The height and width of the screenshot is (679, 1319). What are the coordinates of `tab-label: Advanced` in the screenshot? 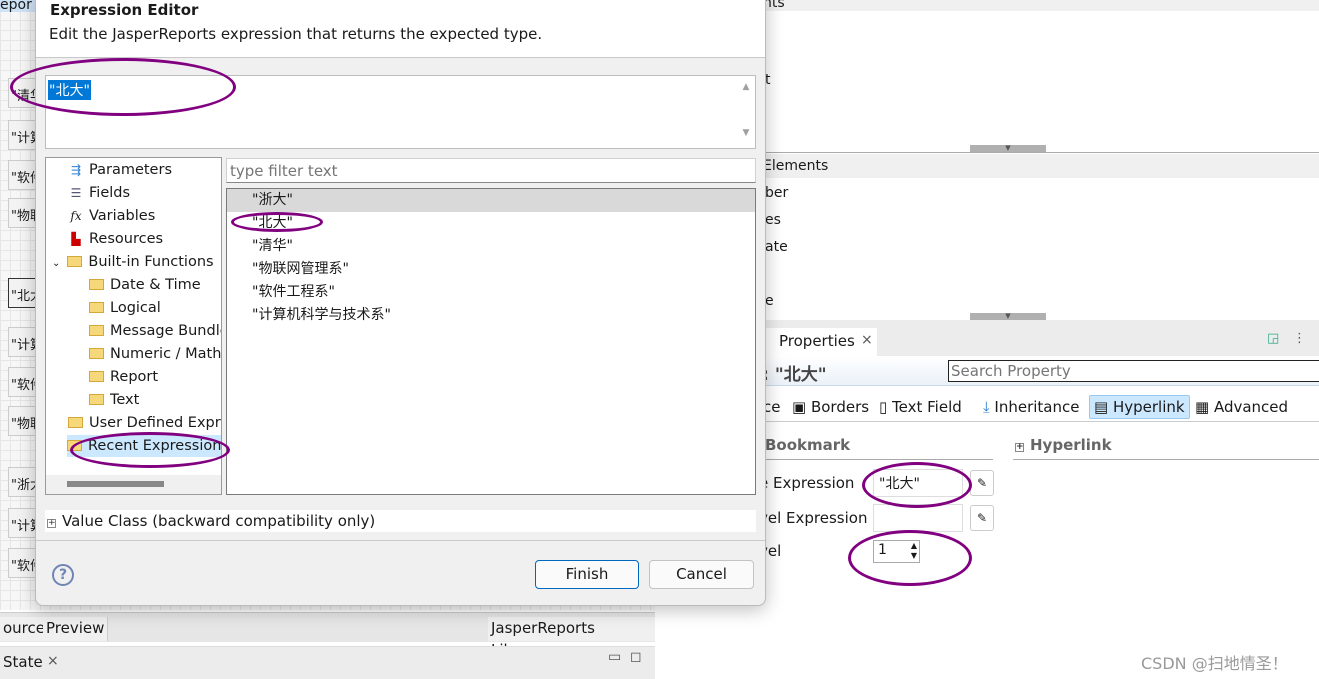 It's located at (1251, 407).